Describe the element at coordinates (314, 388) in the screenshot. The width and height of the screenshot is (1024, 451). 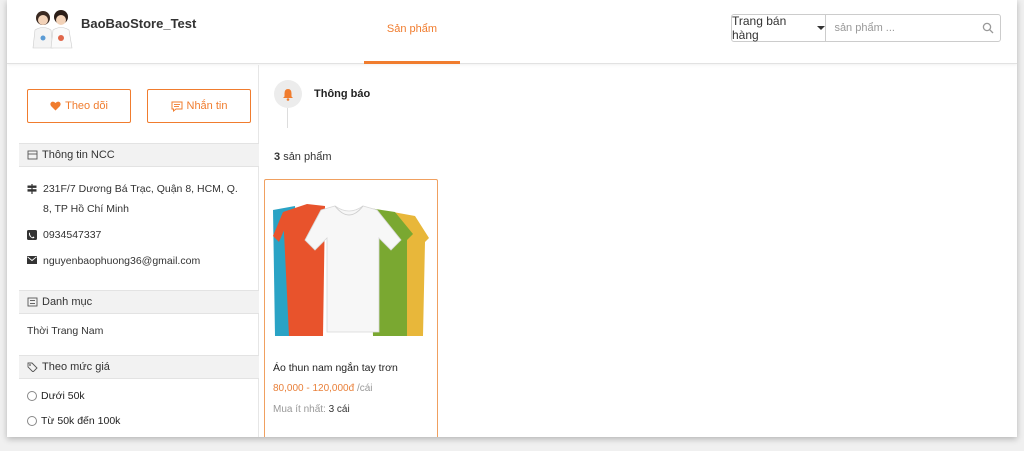
I see `product-price-value: 80,000 - 120,000đ` at that location.